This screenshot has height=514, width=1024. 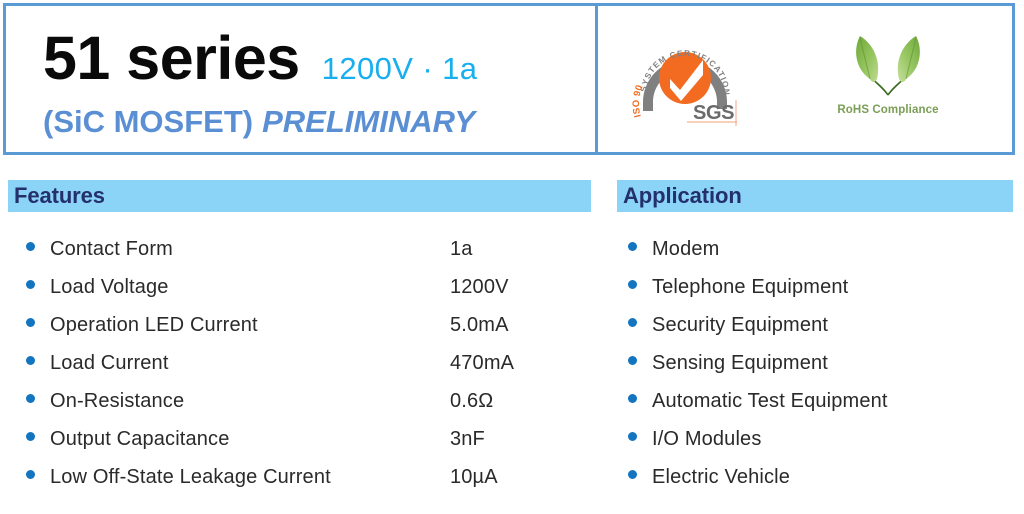 I want to click on list-item: Telephone Equipment, so click(x=823, y=295).